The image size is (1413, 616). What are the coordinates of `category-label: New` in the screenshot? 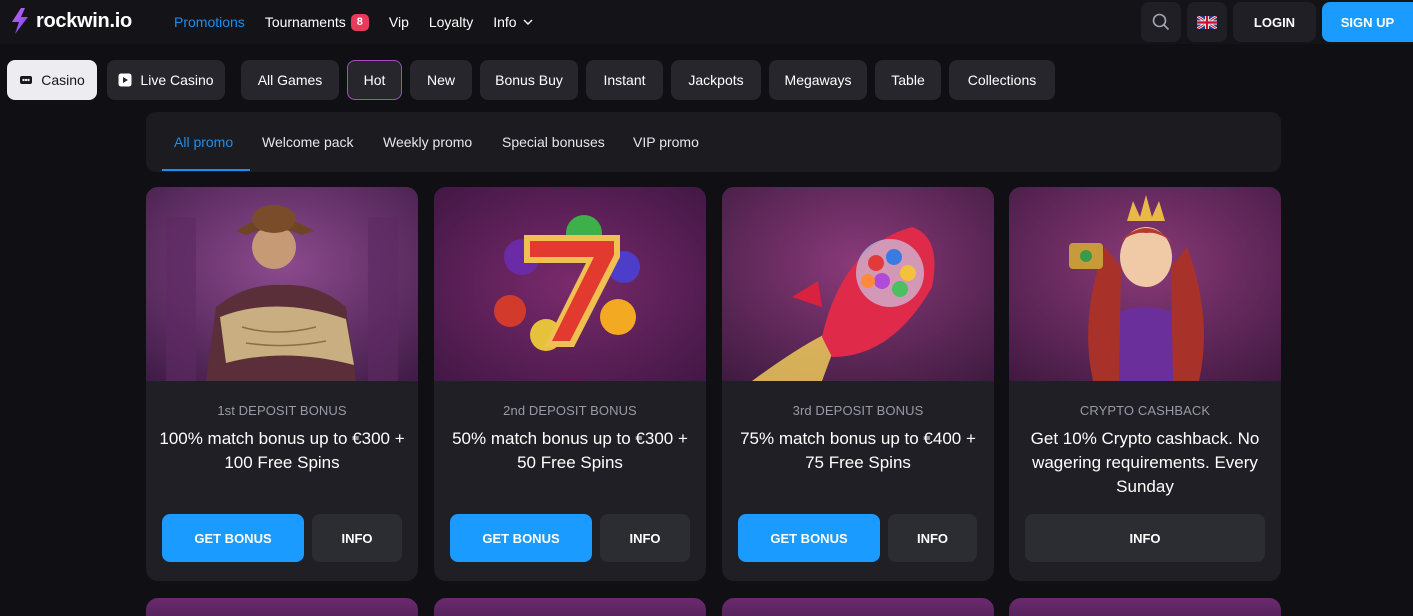 It's located at (440, 80).